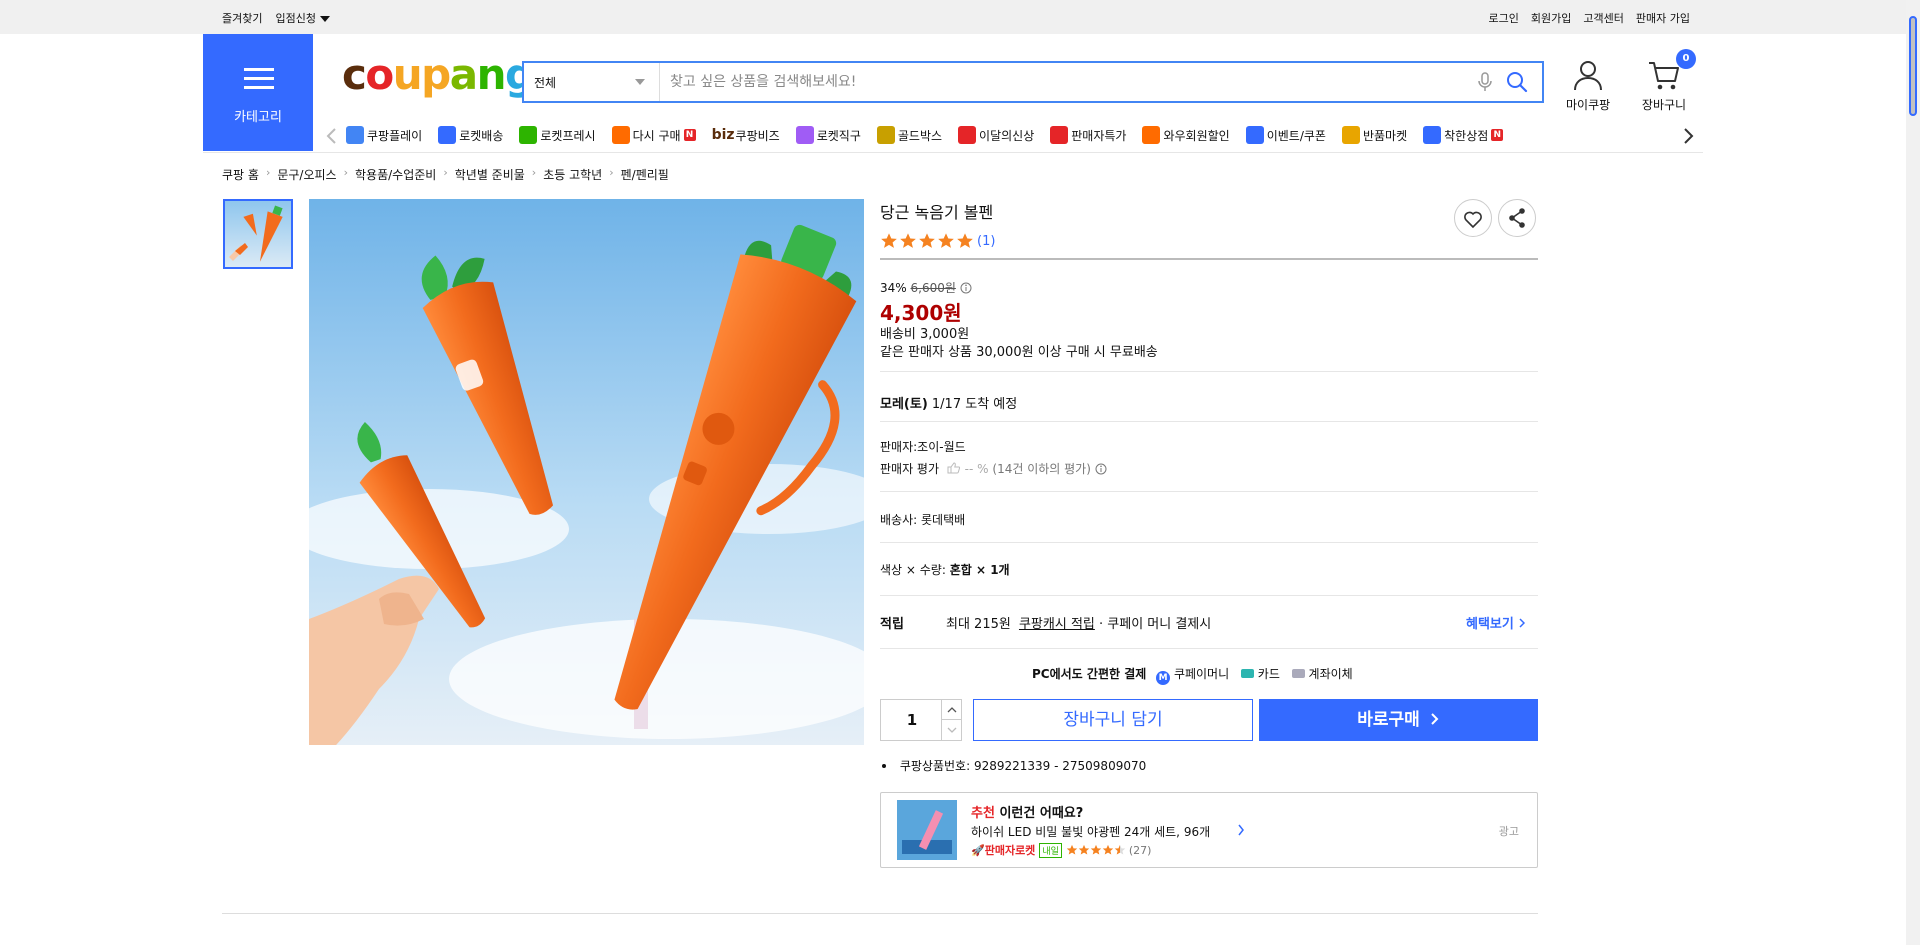 The width and height of the screenshot is (1920, 945). What do you see at coordinates (438, 75) in the screenshot?
I see `coupang-logo: coupang` at bounding box center [438, 75].